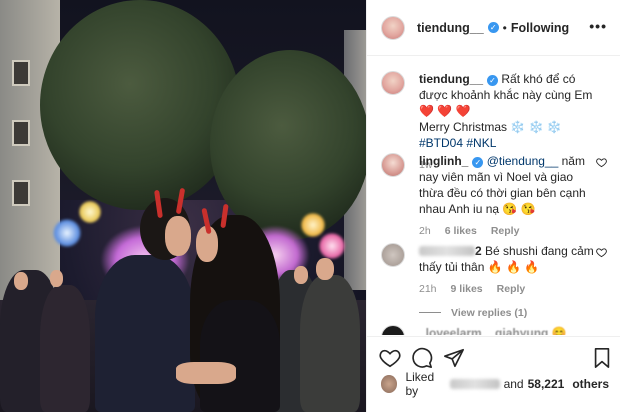  What do you see at coordinates (443, 161) in the screenshot?
I see `comment-author: linglinh_` at bounding box center [443, 161].